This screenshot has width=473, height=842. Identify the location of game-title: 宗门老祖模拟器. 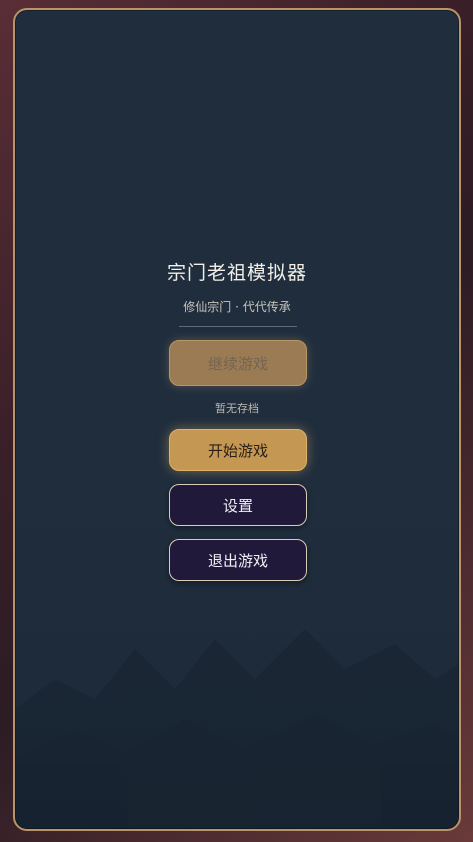
(236, 273).